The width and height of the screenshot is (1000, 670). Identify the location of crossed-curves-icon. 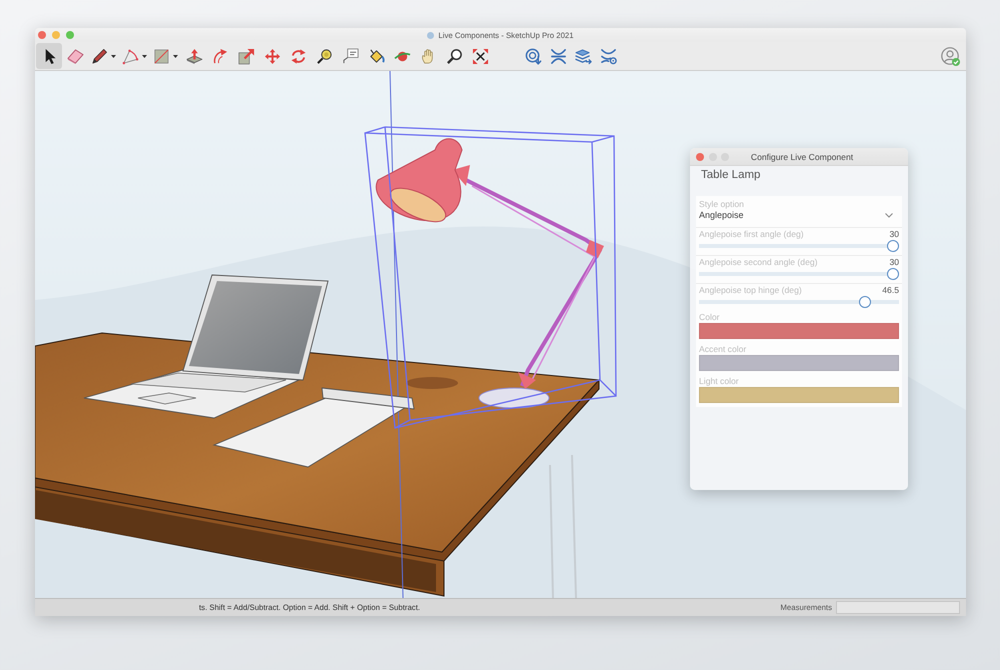
(558, 56).